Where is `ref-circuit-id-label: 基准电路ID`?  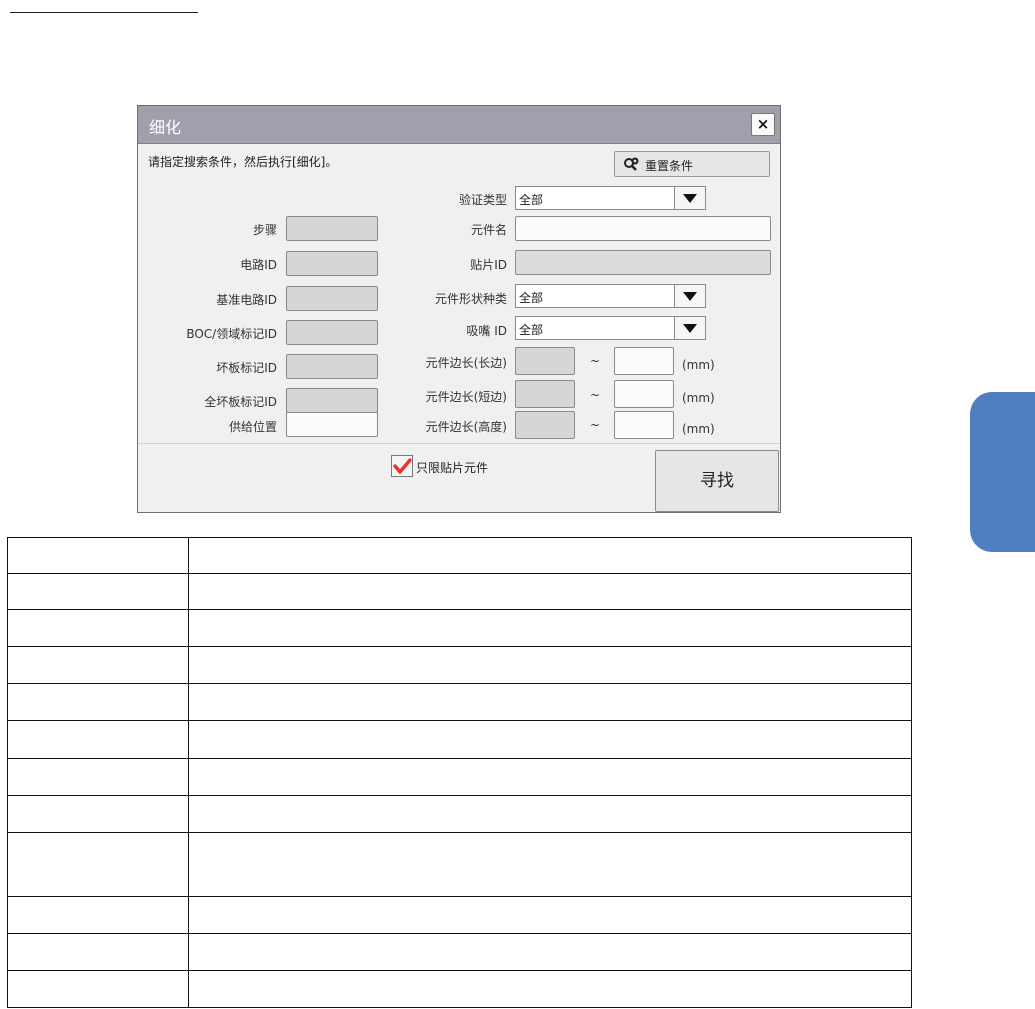
ref-circuit-id-label: 基准电路ID is located at coordinates (246, 300).